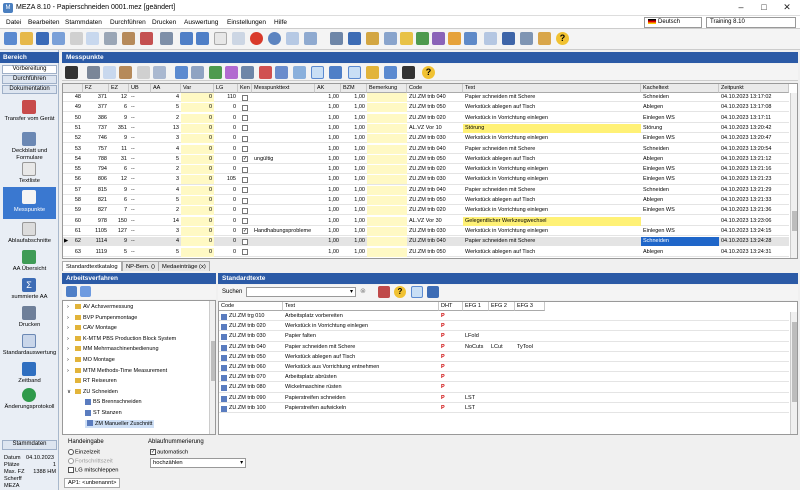  Describe the element at coordinates (125, 72) in the screenshot. I see `mp-paste-icon` at that location.